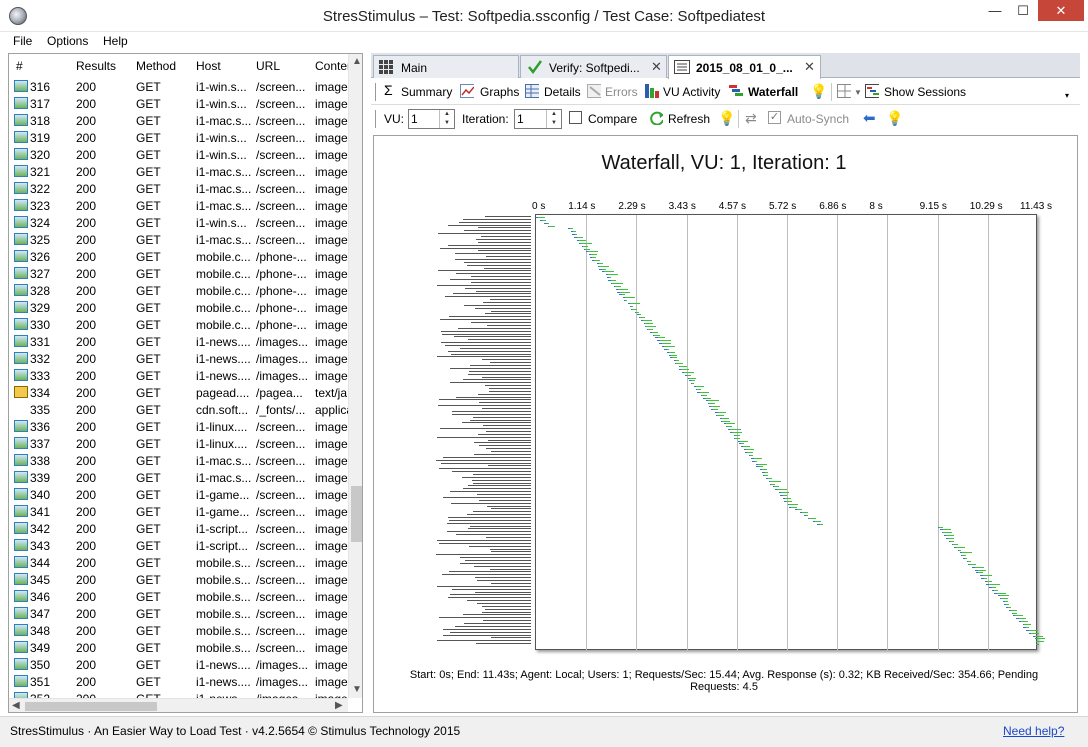  Describe the element at coordinates (178, 494) in the screenshot. I see `table-row: 340 200 GET i1-game... /screen... image.` at that location.